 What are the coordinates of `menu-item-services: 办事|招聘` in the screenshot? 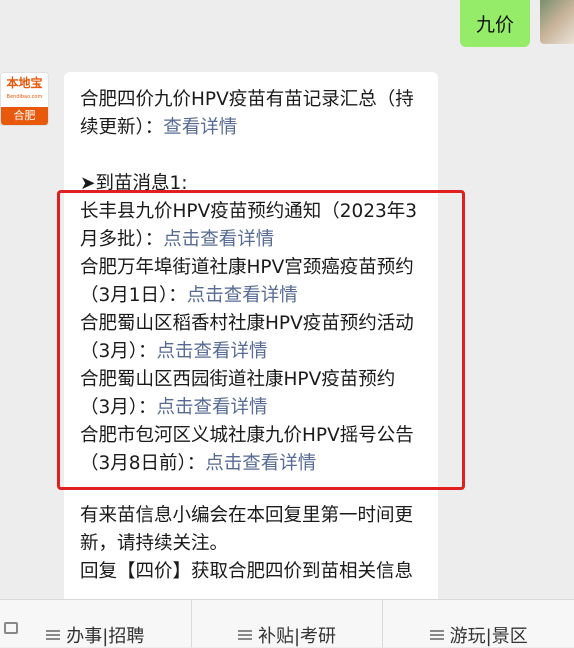 It's located at (96, 623).